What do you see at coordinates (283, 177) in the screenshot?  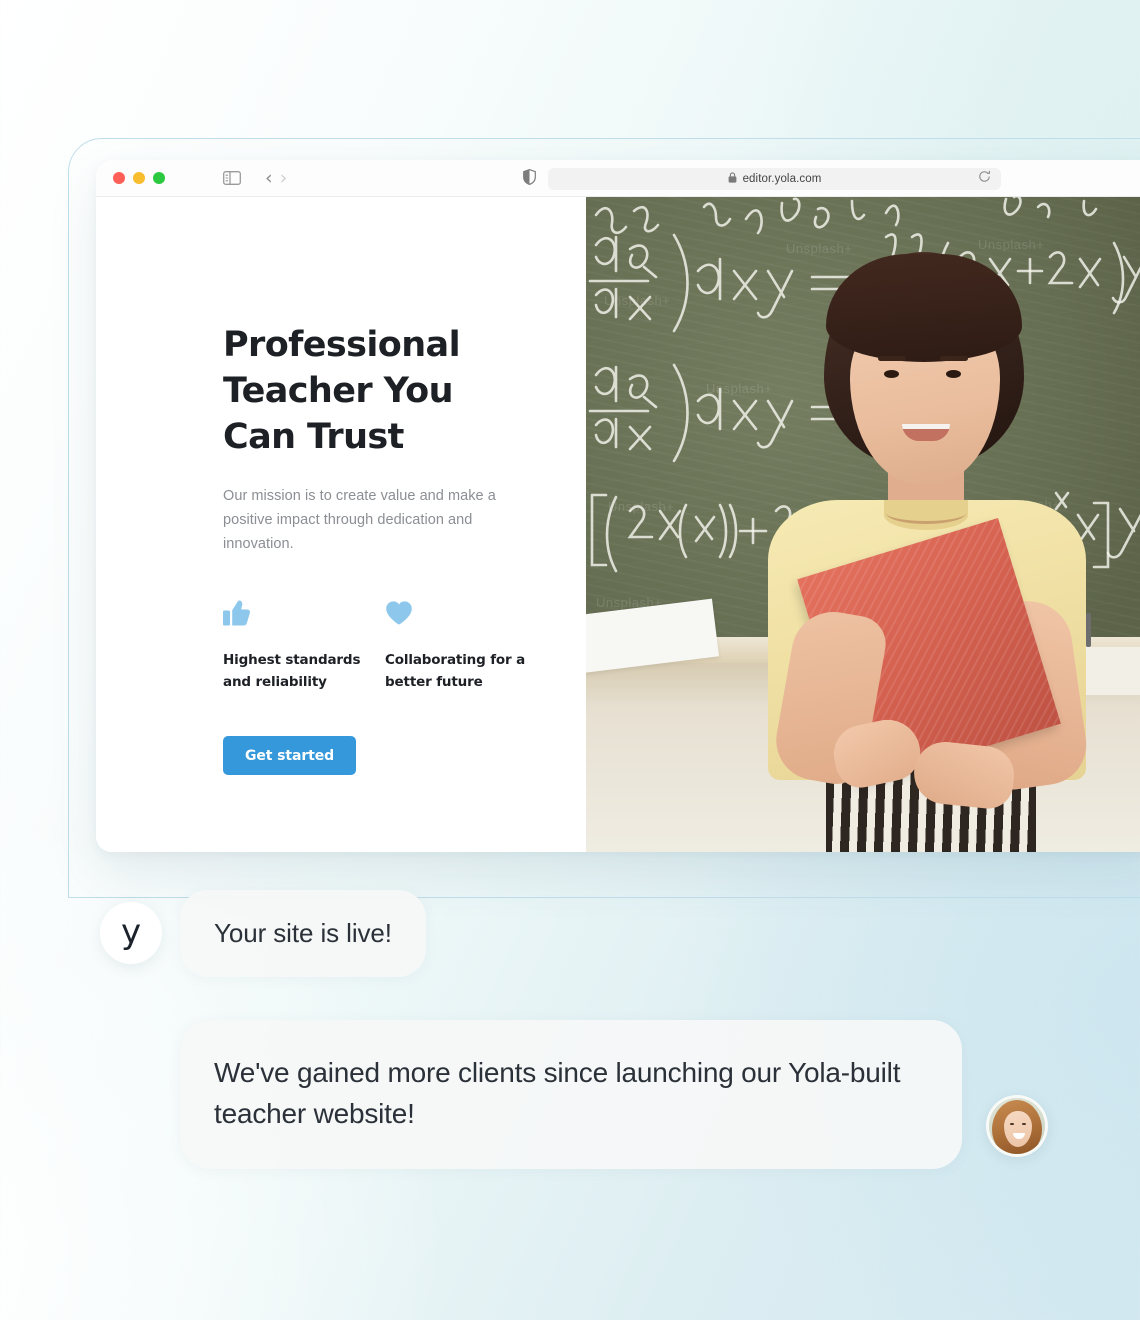 I see `forward-chevron-icon: ›` at bounding box center [283, 177].